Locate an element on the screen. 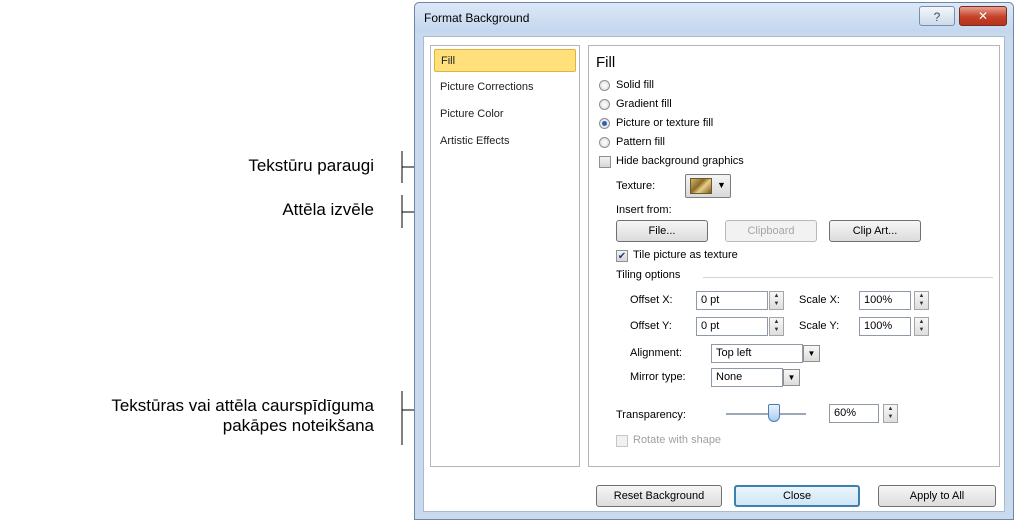 The height and width of the screenshot is (522, 1016). texture-picker-button: ▼ is located at coordinates (708, 186).